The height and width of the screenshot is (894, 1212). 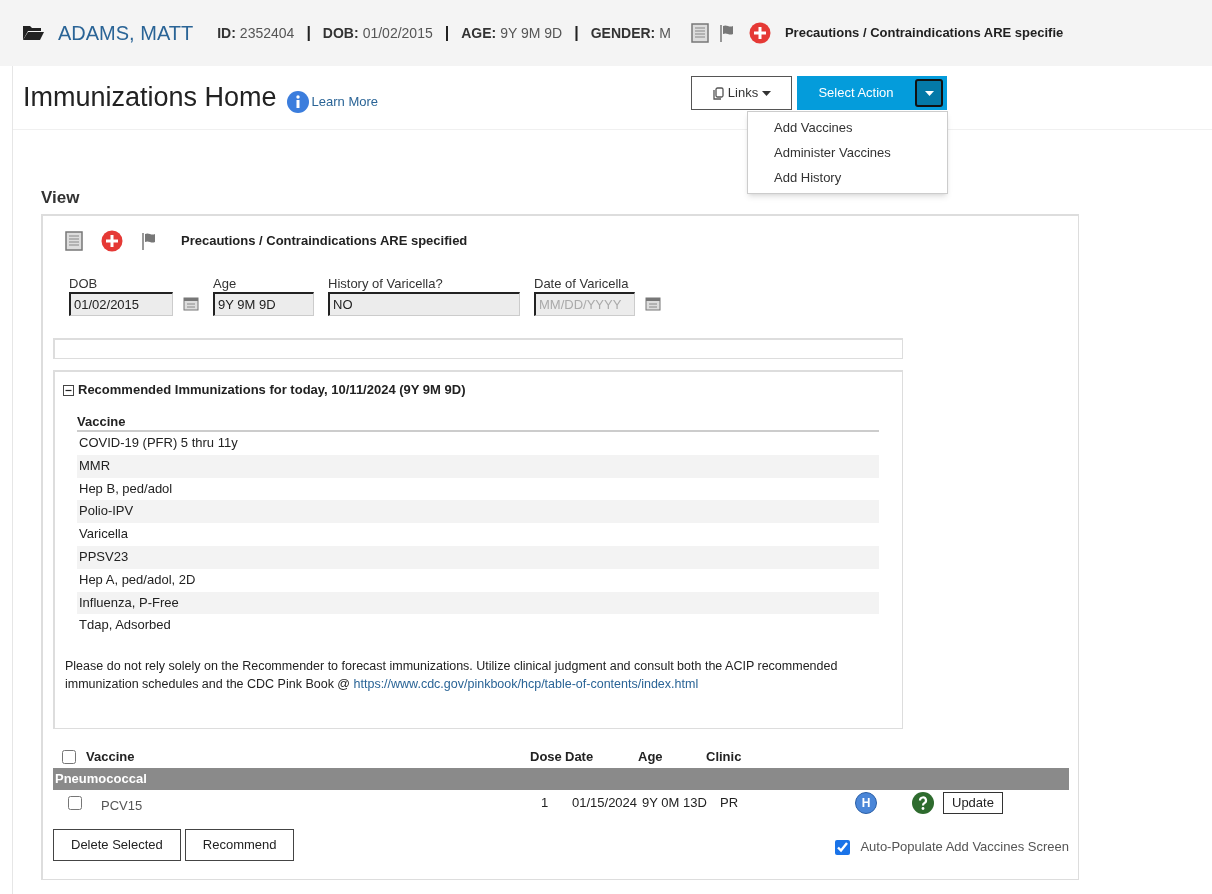 What do you see at coordinates (847, 127) in the screenshot?
I see `menu-item: Add Vaccines` at bounding box center [847, 127].